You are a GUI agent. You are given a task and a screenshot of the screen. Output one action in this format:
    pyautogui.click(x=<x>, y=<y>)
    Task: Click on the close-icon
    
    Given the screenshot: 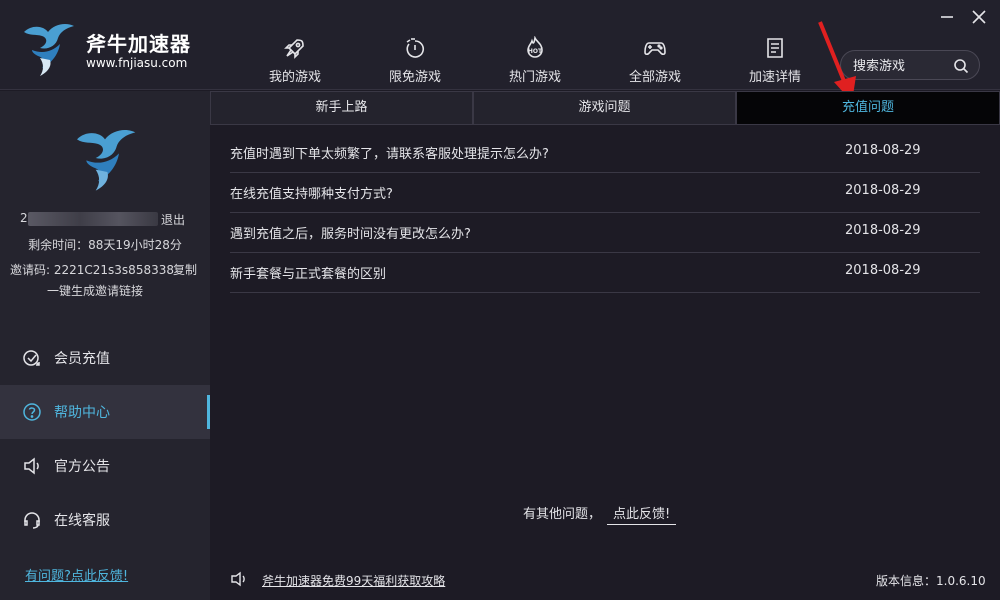 What is the action you would take?
    pyautogui.click(x=979, y=17)
    